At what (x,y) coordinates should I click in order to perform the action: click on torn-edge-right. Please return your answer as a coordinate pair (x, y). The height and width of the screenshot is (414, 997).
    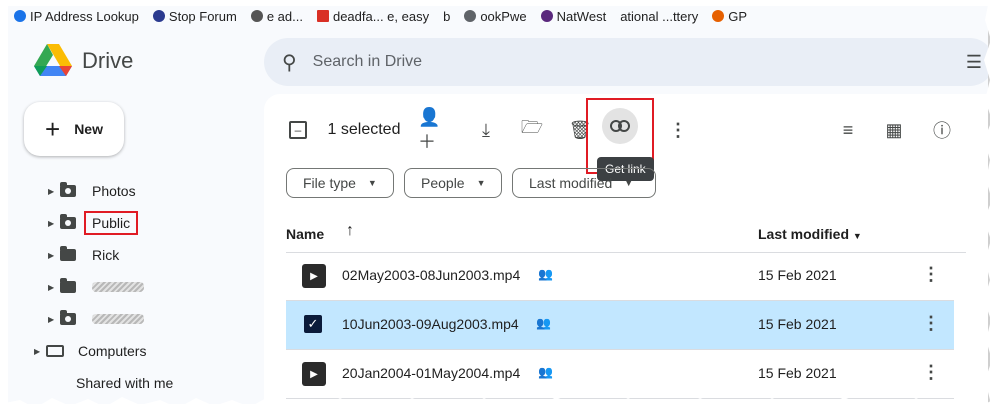
    Looking at the image, I should click on (990, 207).